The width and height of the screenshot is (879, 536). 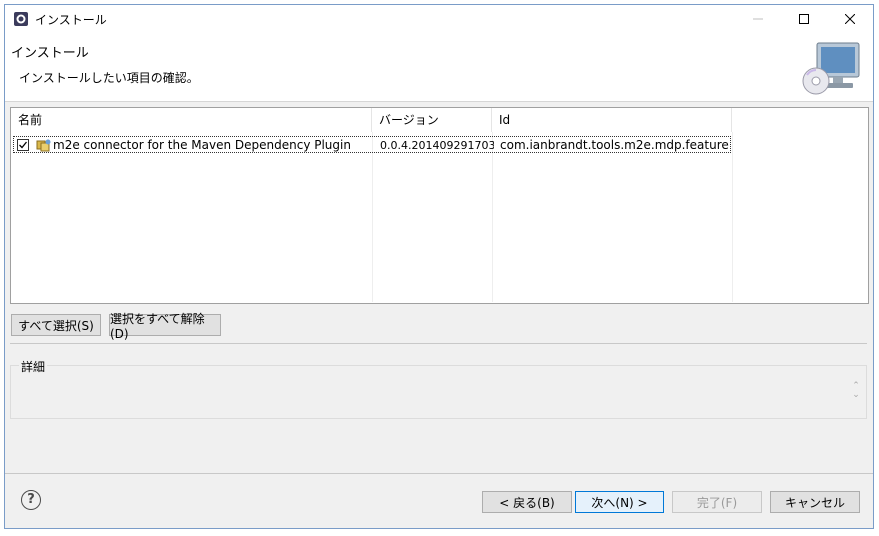 What do you see at coordinates (804, 19) in the screenshot?
I see `maximize-button` at bounding box center [804, 19].